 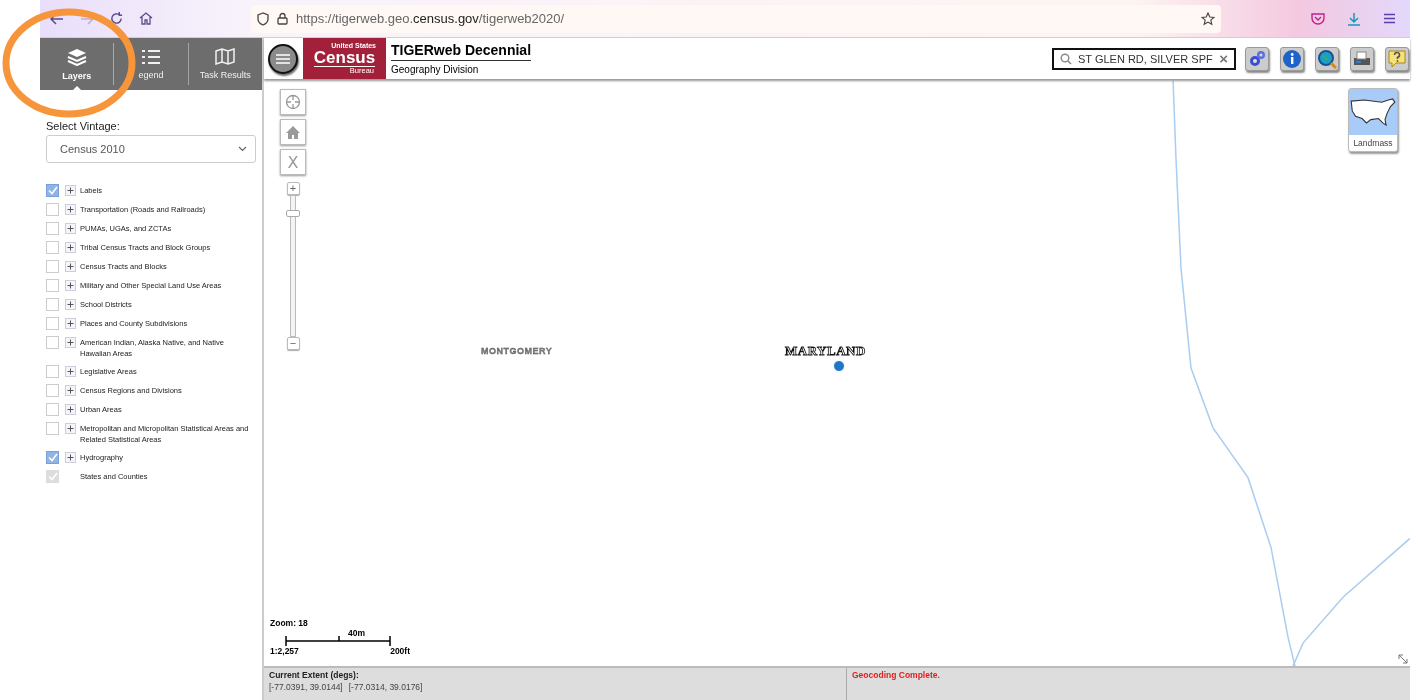 I want to click on clear-button: ×, so click(x=1223, y=58).